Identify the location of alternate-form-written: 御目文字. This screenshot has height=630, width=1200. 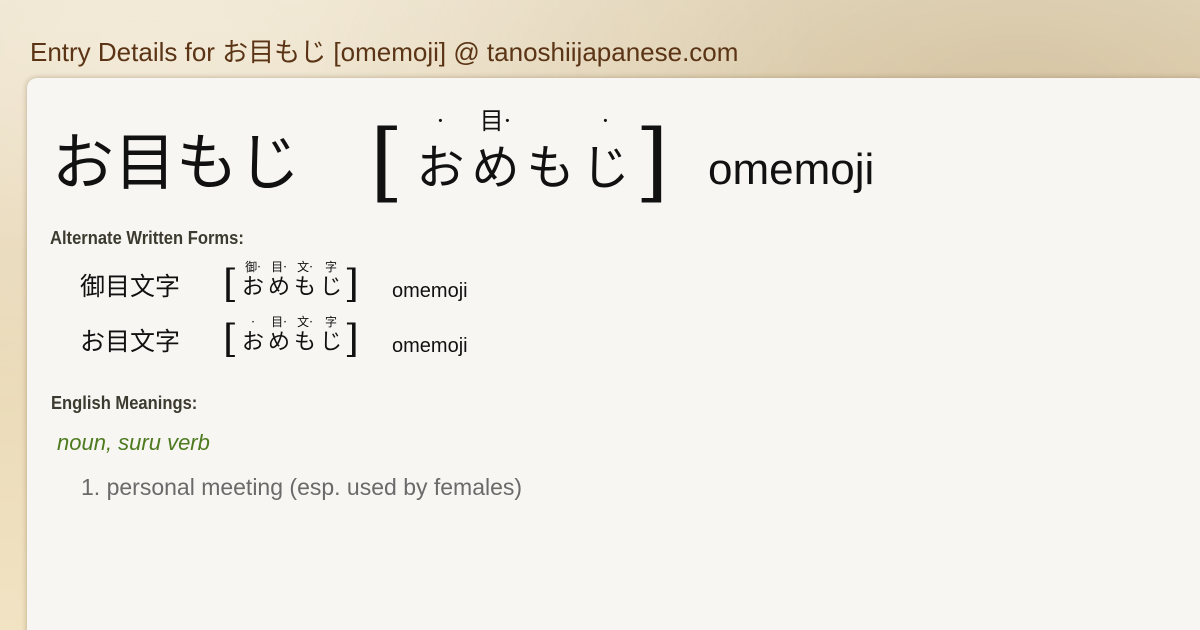
(130, 286).